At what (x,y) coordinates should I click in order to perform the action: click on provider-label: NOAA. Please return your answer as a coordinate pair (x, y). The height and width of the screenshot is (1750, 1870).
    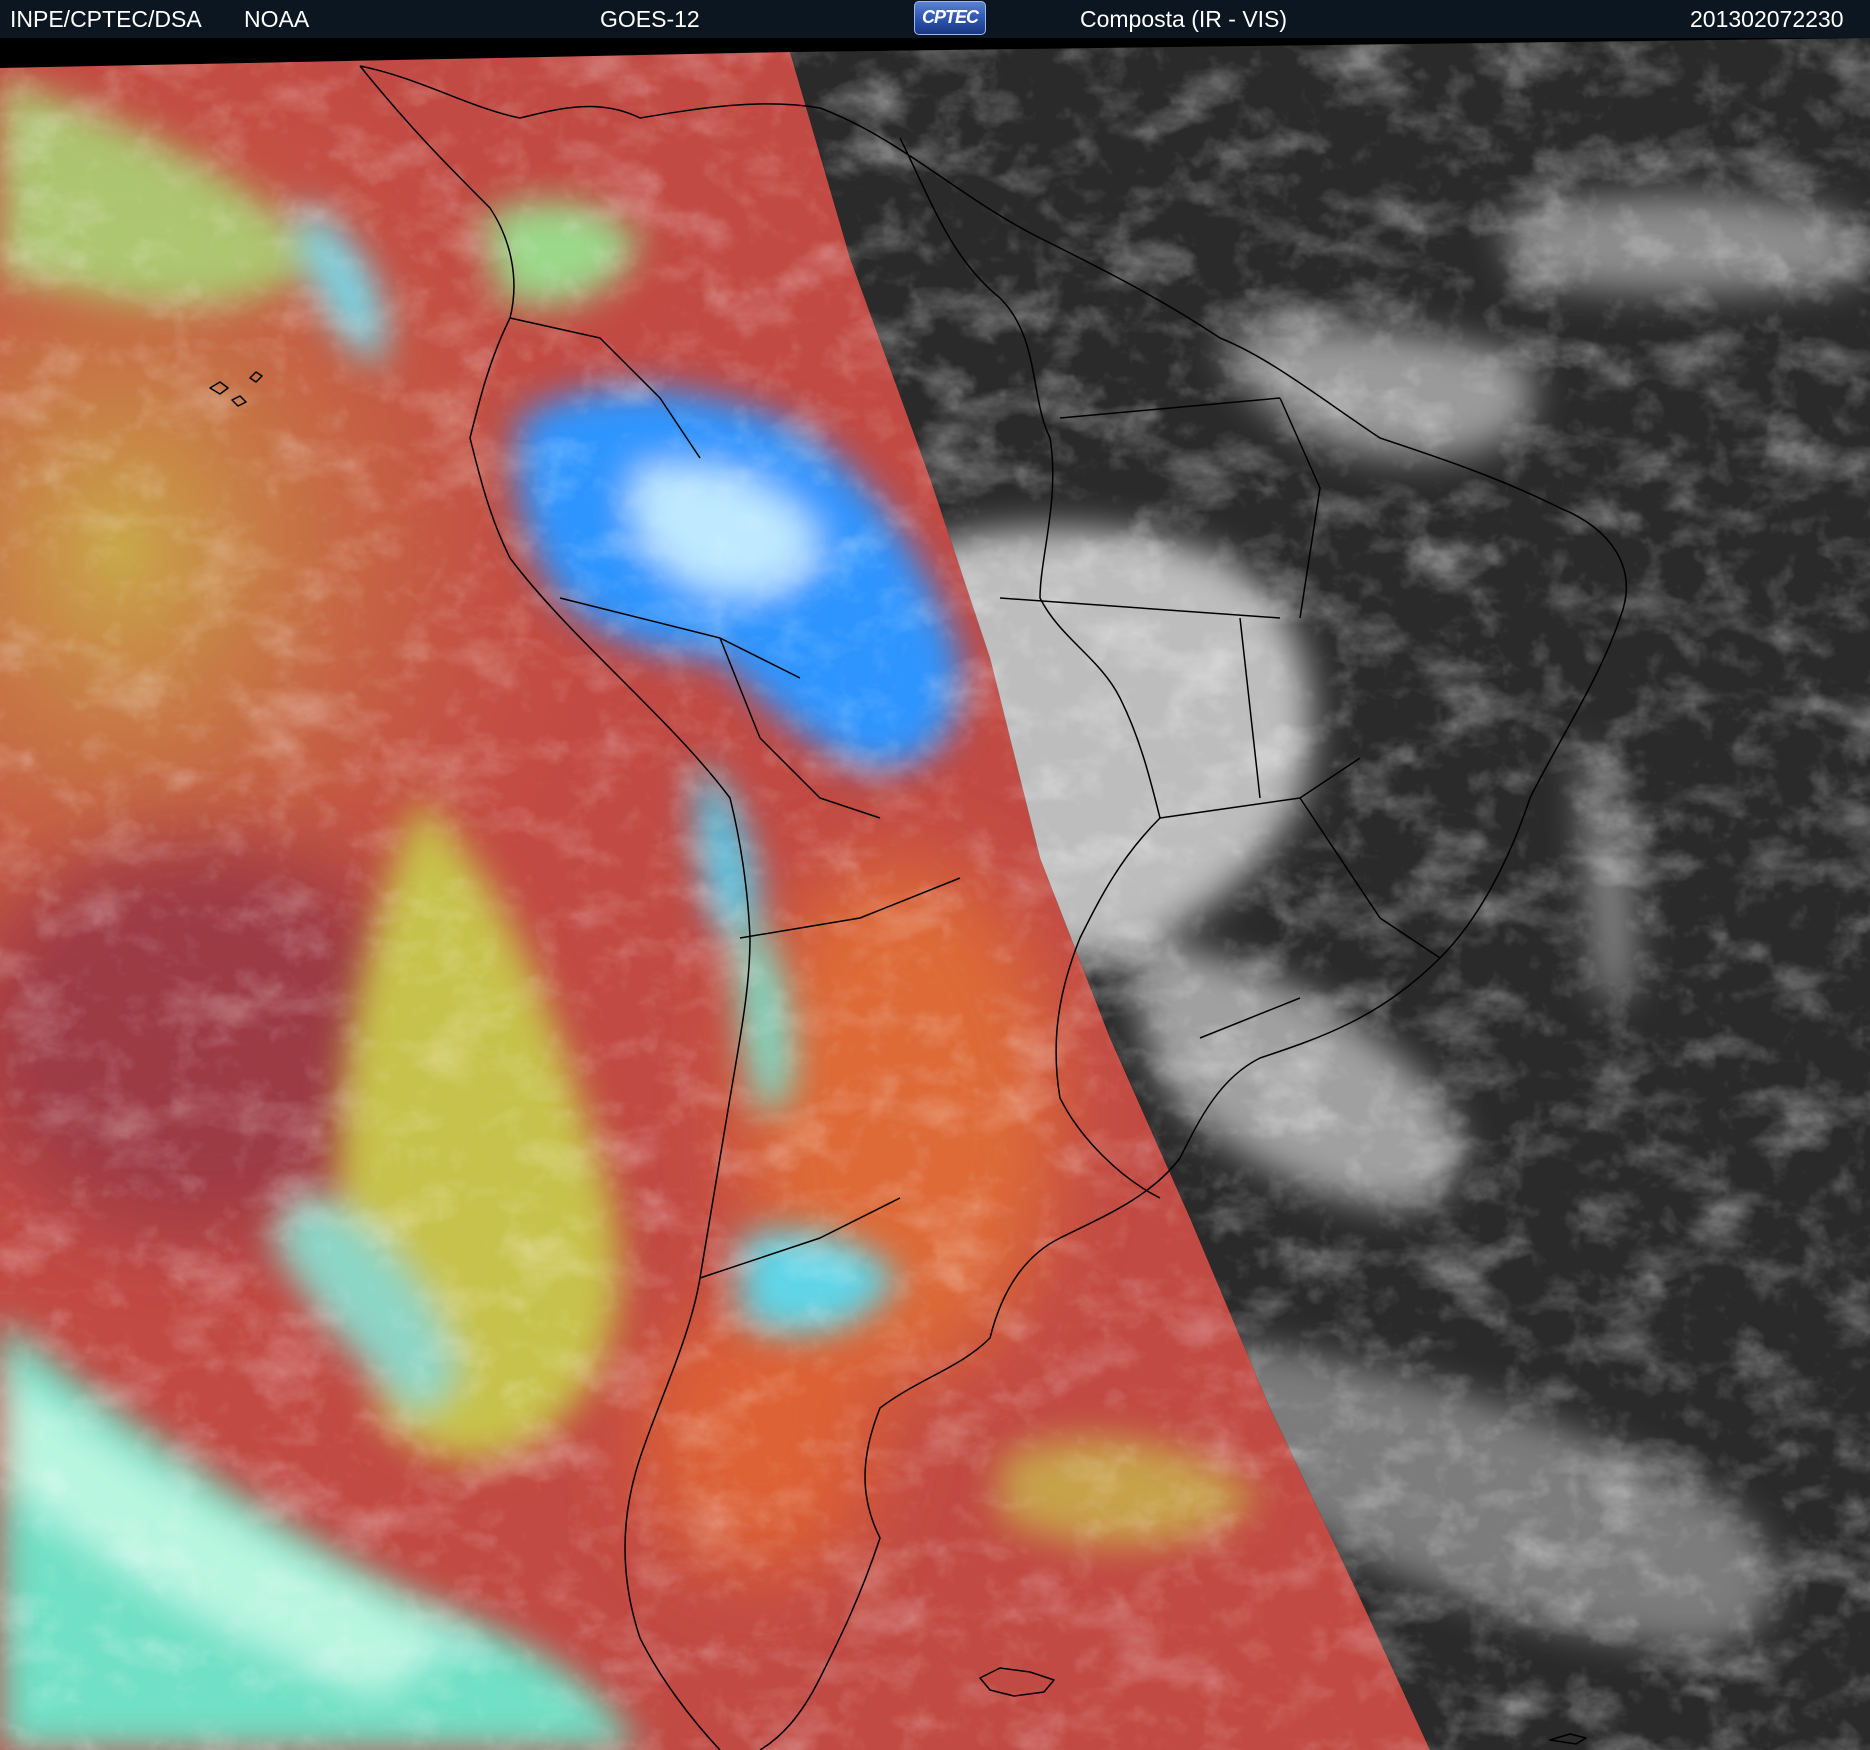
    Looking at the image, I should click on (277, 19).